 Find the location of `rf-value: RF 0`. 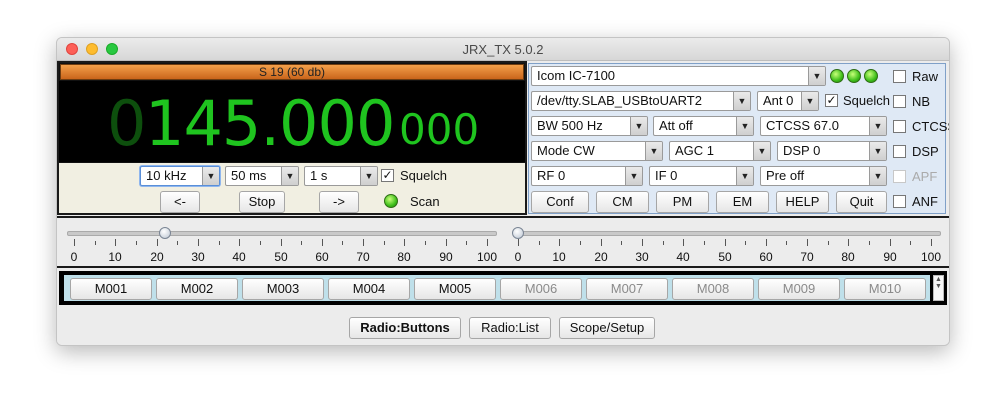

rf-value: RF 0 is located at coordinates (551, 175).